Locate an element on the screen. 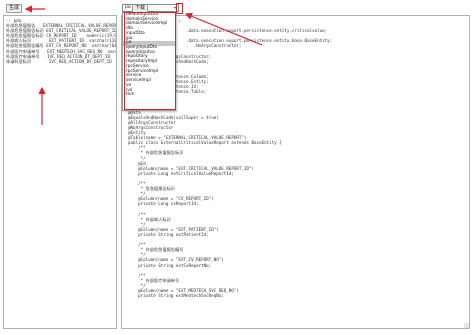 The image size is (474, 334). dropdown-option: tom is located at coordinates (149, 95).